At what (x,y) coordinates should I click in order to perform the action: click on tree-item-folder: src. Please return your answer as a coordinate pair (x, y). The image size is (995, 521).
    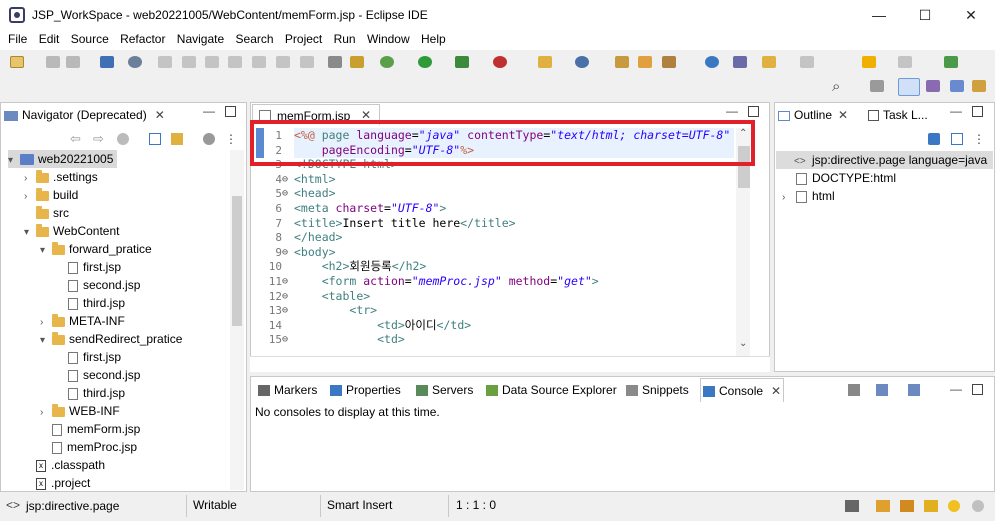
    Looking at the image, I should click on (46, 213).